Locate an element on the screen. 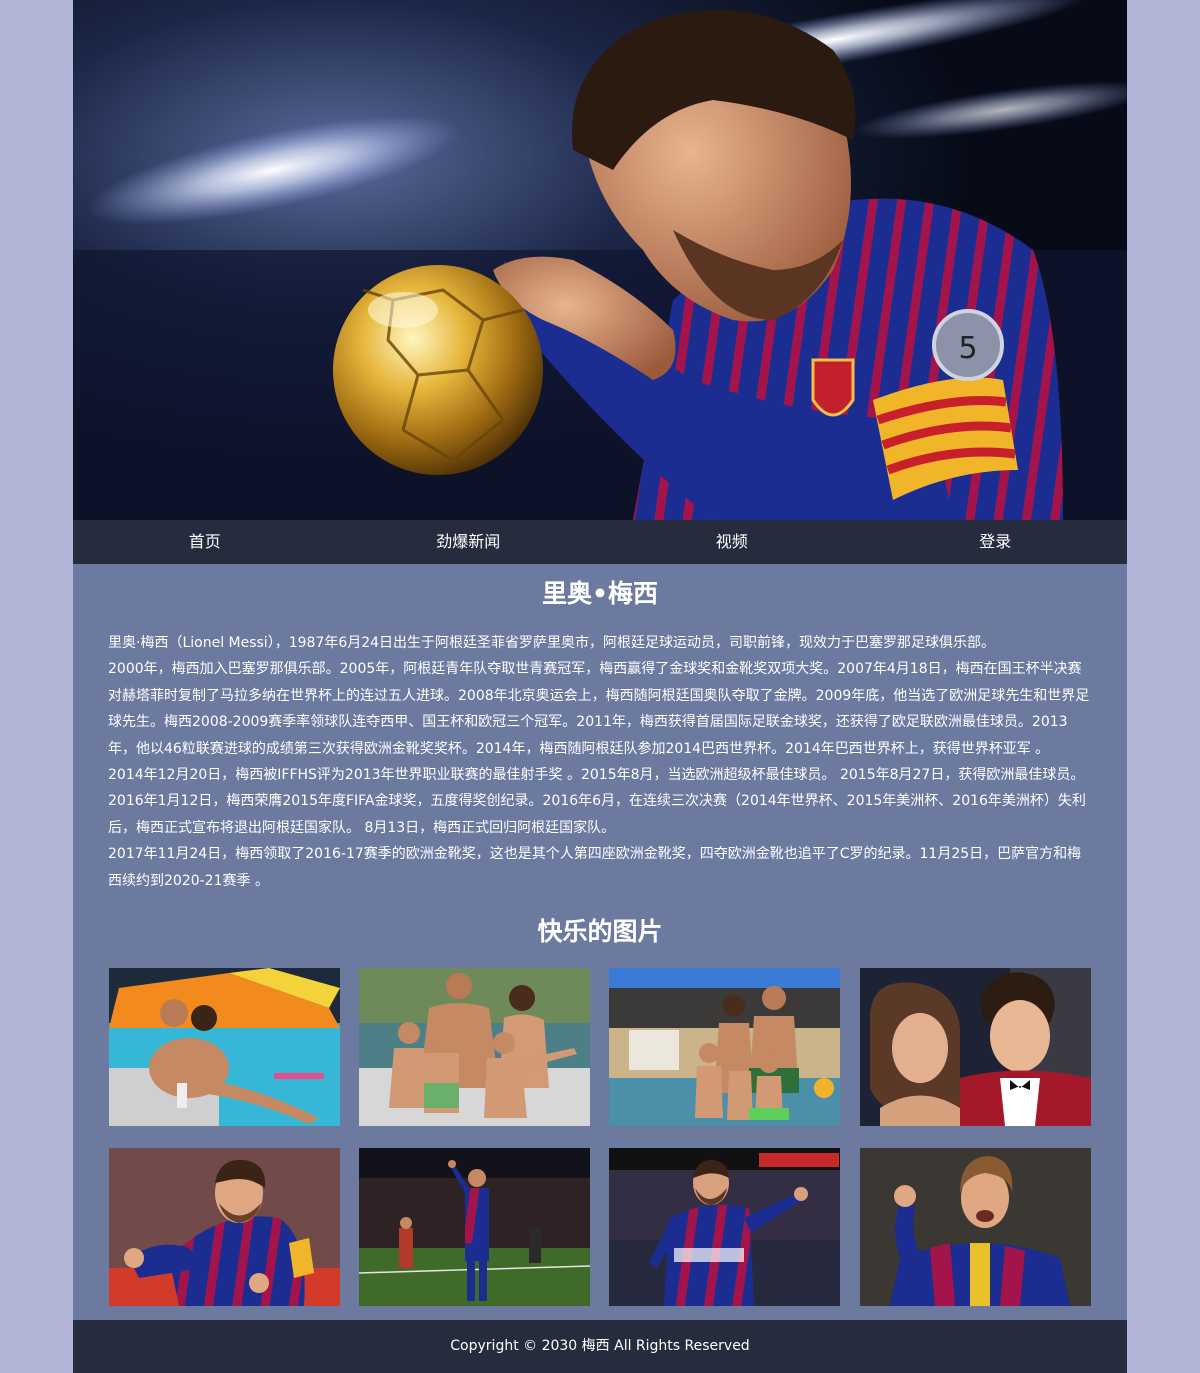 The image size is (1200, 1373). nav-item-login: 登录 is located at coordinates (996, 542).